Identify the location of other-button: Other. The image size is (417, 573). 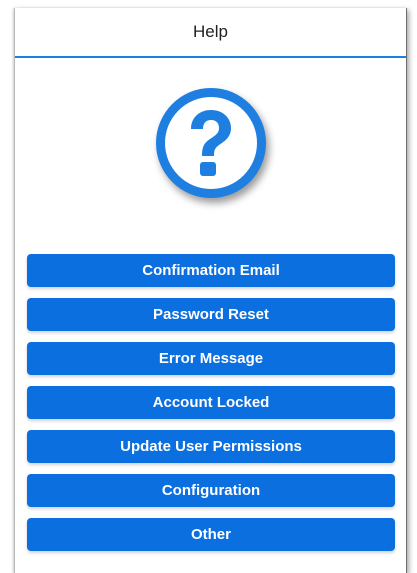
(211, 534).